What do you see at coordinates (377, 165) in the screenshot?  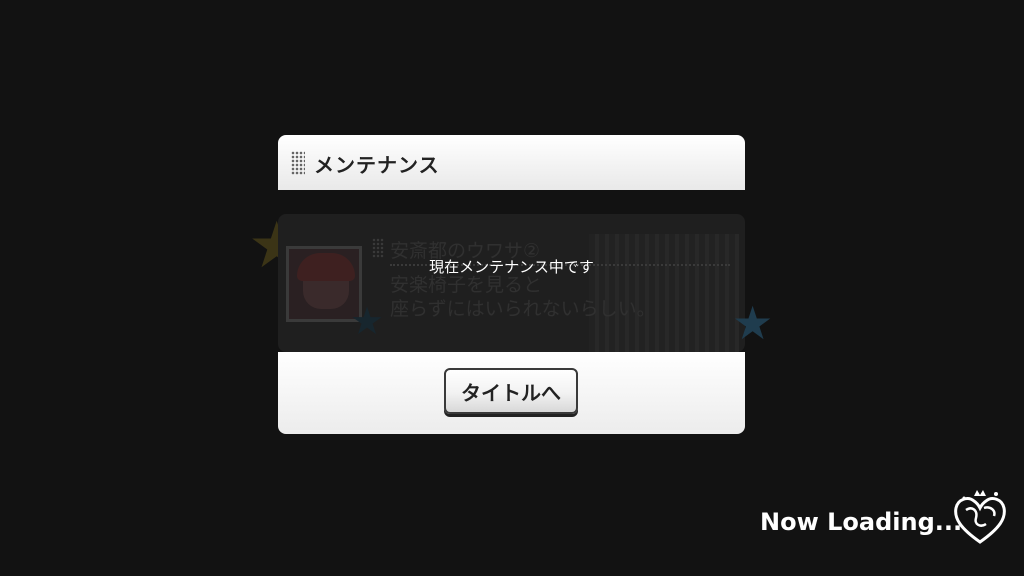 I see `dialog-title: メンテナンス` at bounding box center [377, 165].